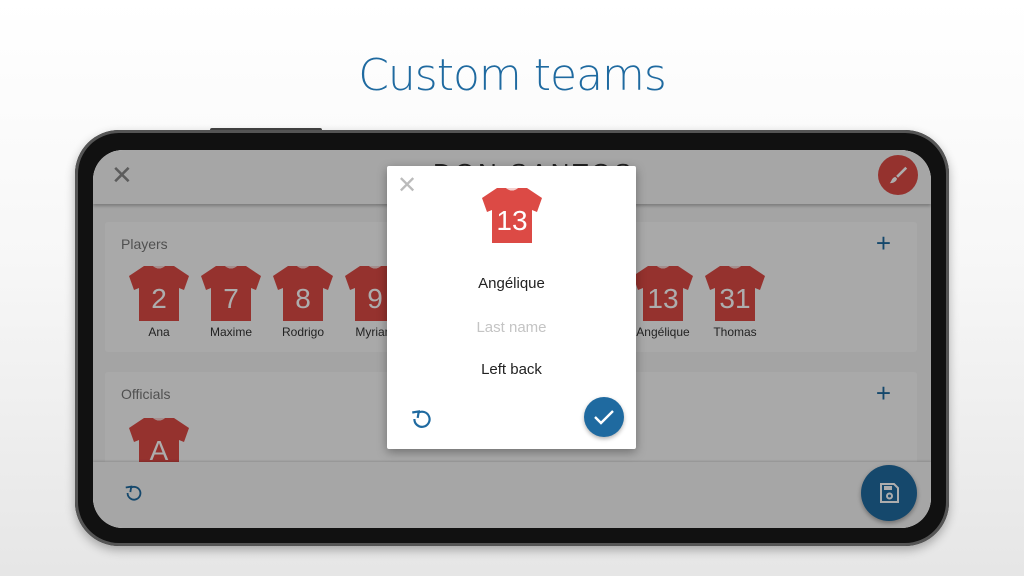 The height and width of the screenshot is (576, 1024). What do you see at coordinates (511, 327) in the screenshot?
I see `last-name-input: Last name` at bounding box center [511, 327].